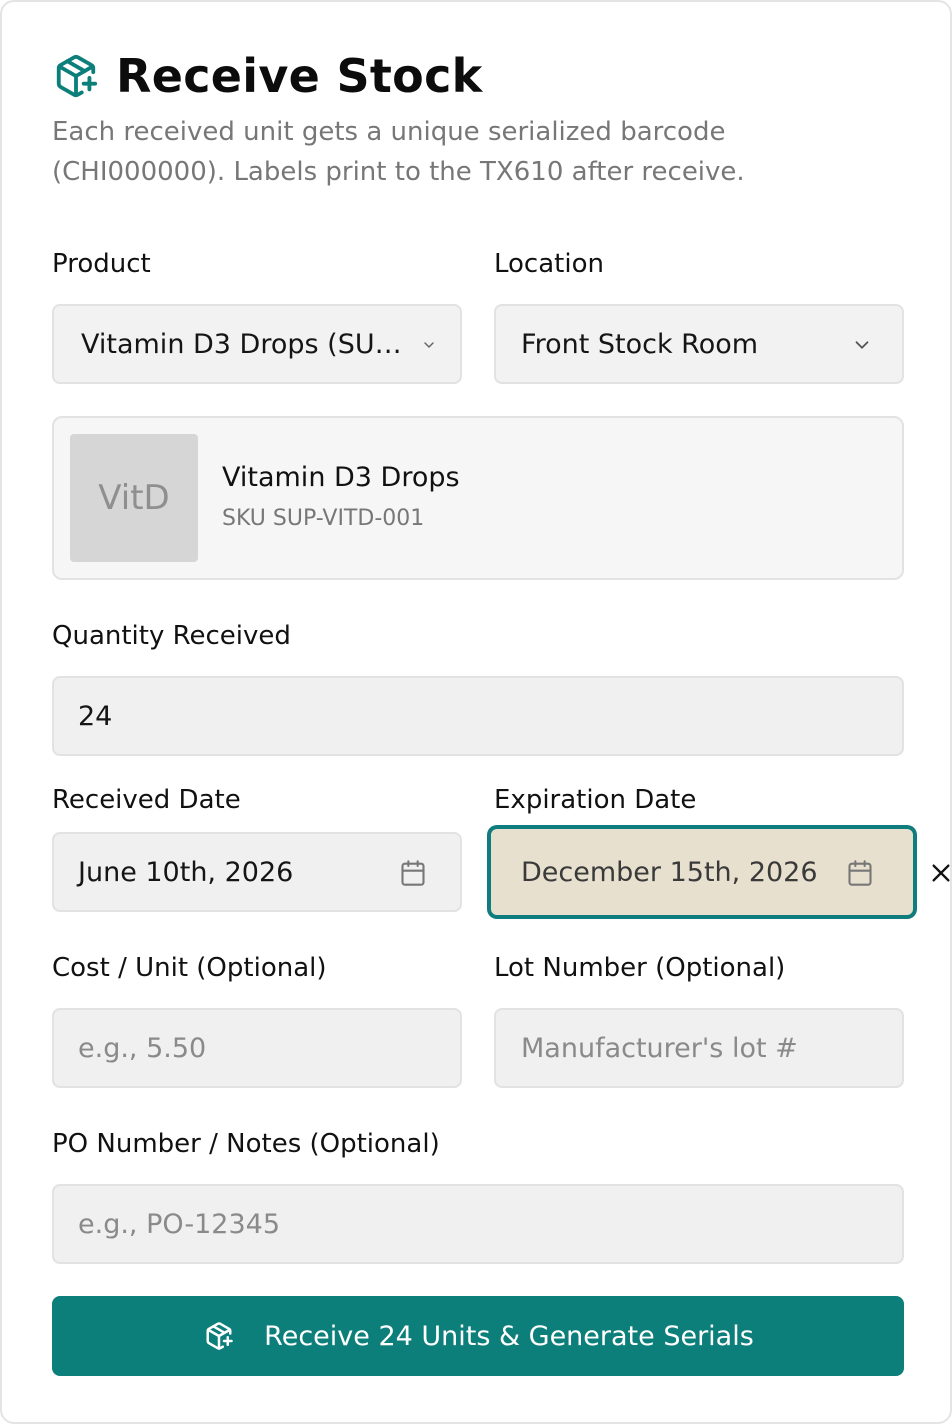 This screenshot has height=1424, width=952. I want to click on received-date-value: June 10th, 2026, so click(186, 872).